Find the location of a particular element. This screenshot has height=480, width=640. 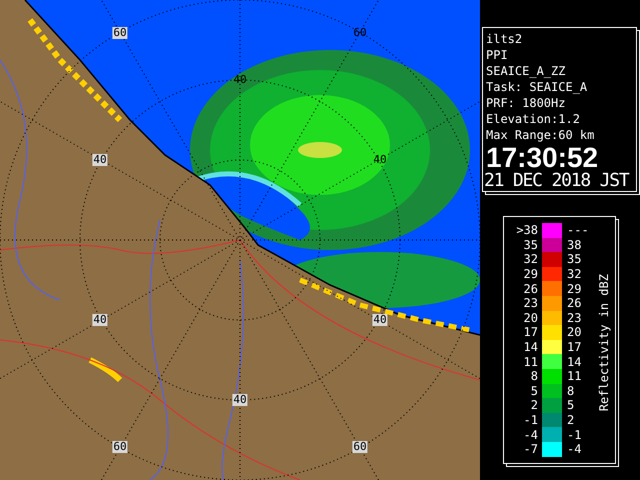

legend-low-value: 26 is located at coordinates (530, 289).